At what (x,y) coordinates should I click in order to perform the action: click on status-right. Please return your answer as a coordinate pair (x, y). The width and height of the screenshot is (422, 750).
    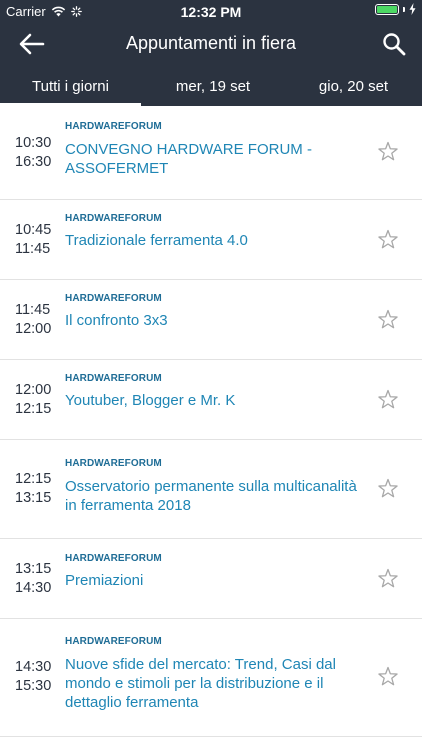
    Looking at the image, I should click on (395, 9).